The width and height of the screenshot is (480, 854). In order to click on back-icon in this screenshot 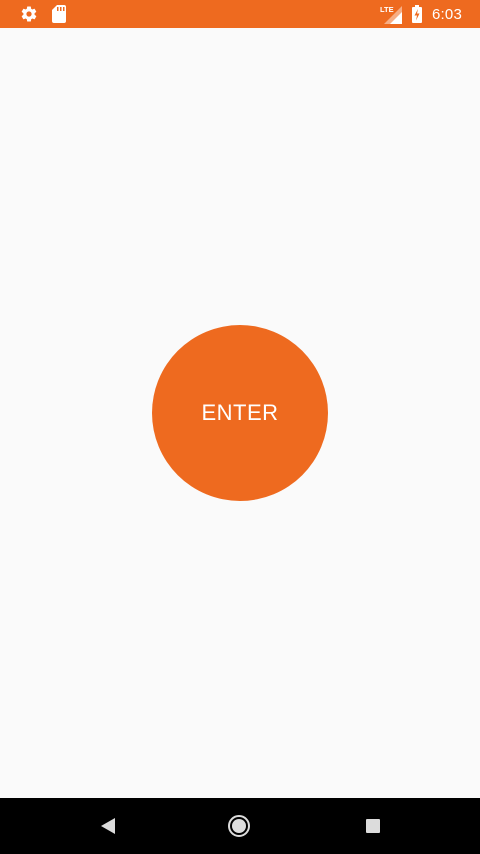, I will do `click(108, 826)`.